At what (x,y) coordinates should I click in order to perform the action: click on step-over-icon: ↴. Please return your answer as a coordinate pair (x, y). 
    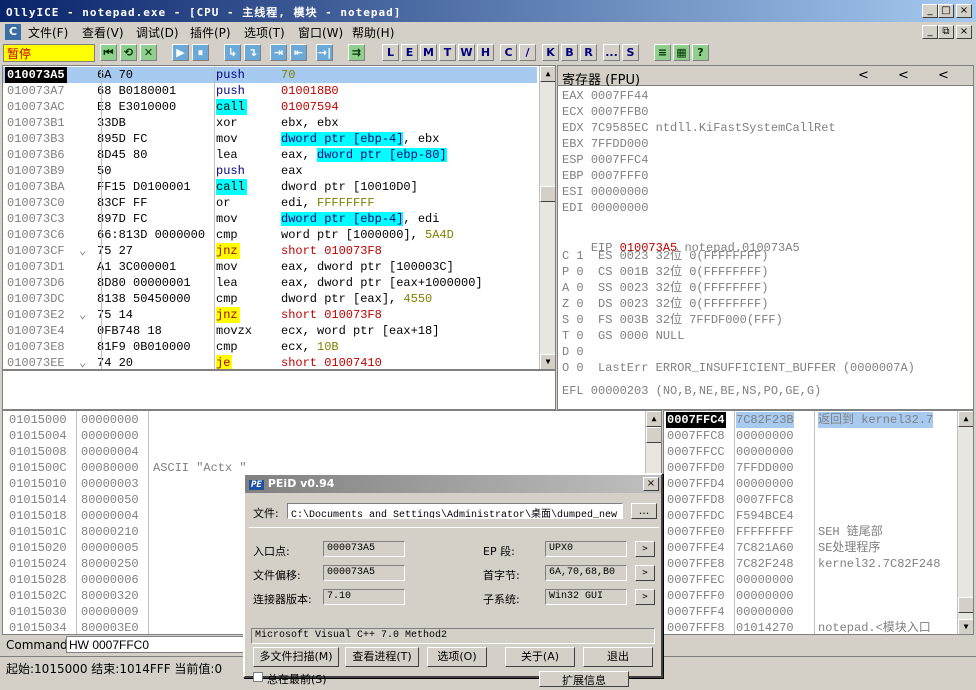
    Looking at the image, I should click on (252, 52).